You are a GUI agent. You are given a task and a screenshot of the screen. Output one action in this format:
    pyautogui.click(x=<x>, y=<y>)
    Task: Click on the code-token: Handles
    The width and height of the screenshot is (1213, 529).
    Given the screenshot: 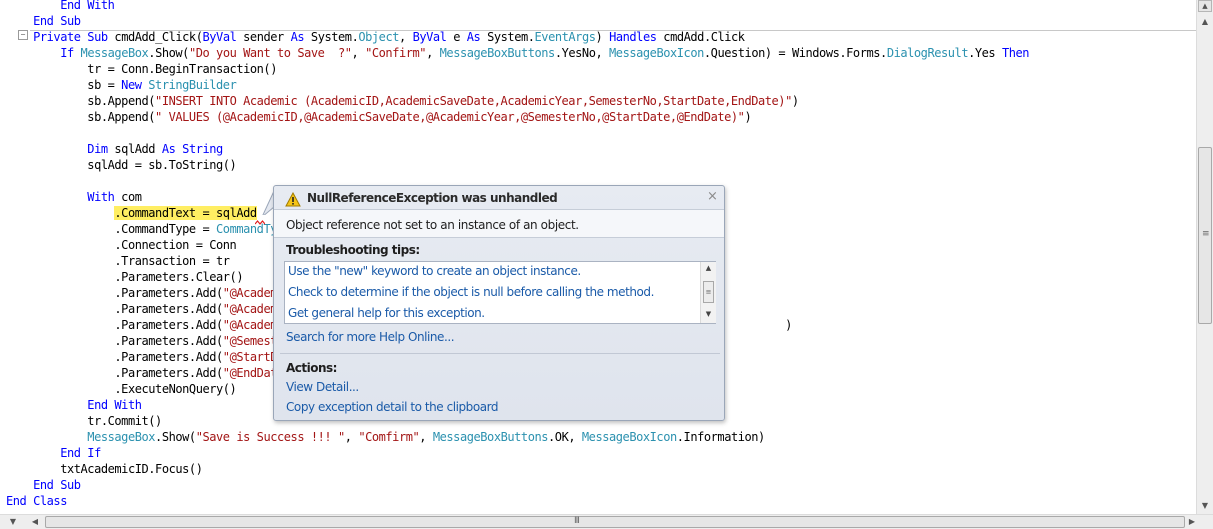 What is the action you would take?
    pyautogui.click(x=633, y=37)
    